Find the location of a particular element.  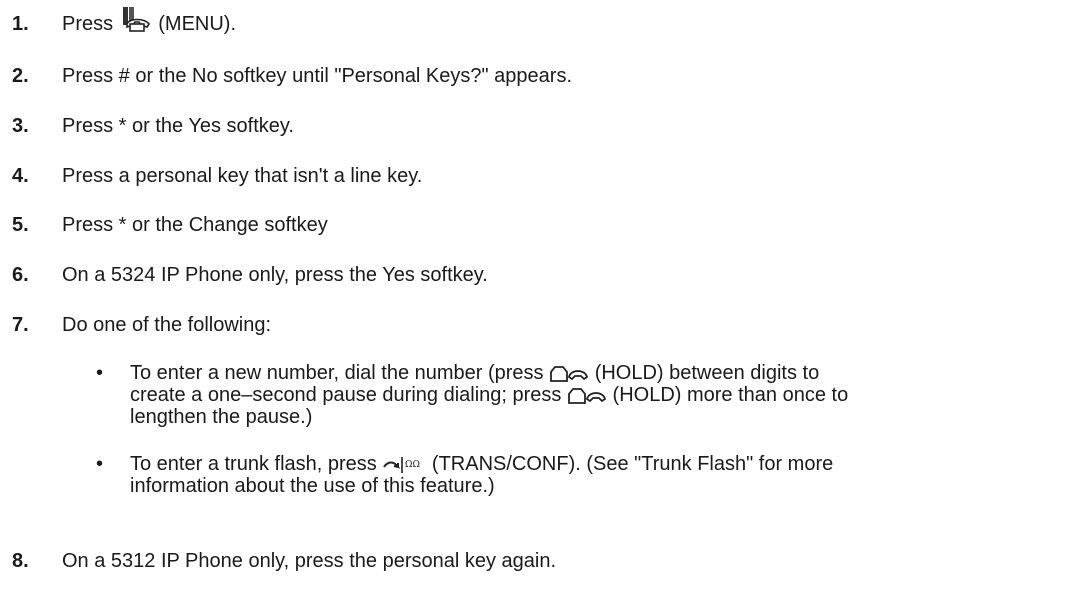

step-number: 5. is located at coordinates (20, 225).